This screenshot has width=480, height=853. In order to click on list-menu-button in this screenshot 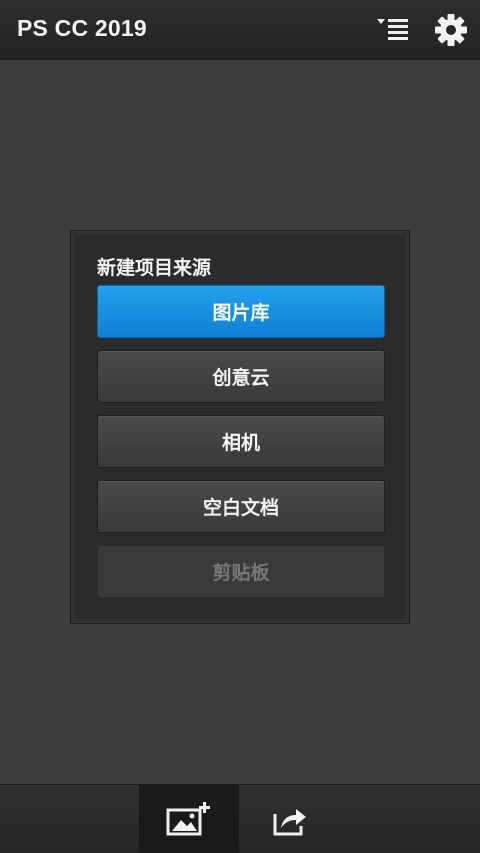, I will do `click(392, 30)`.